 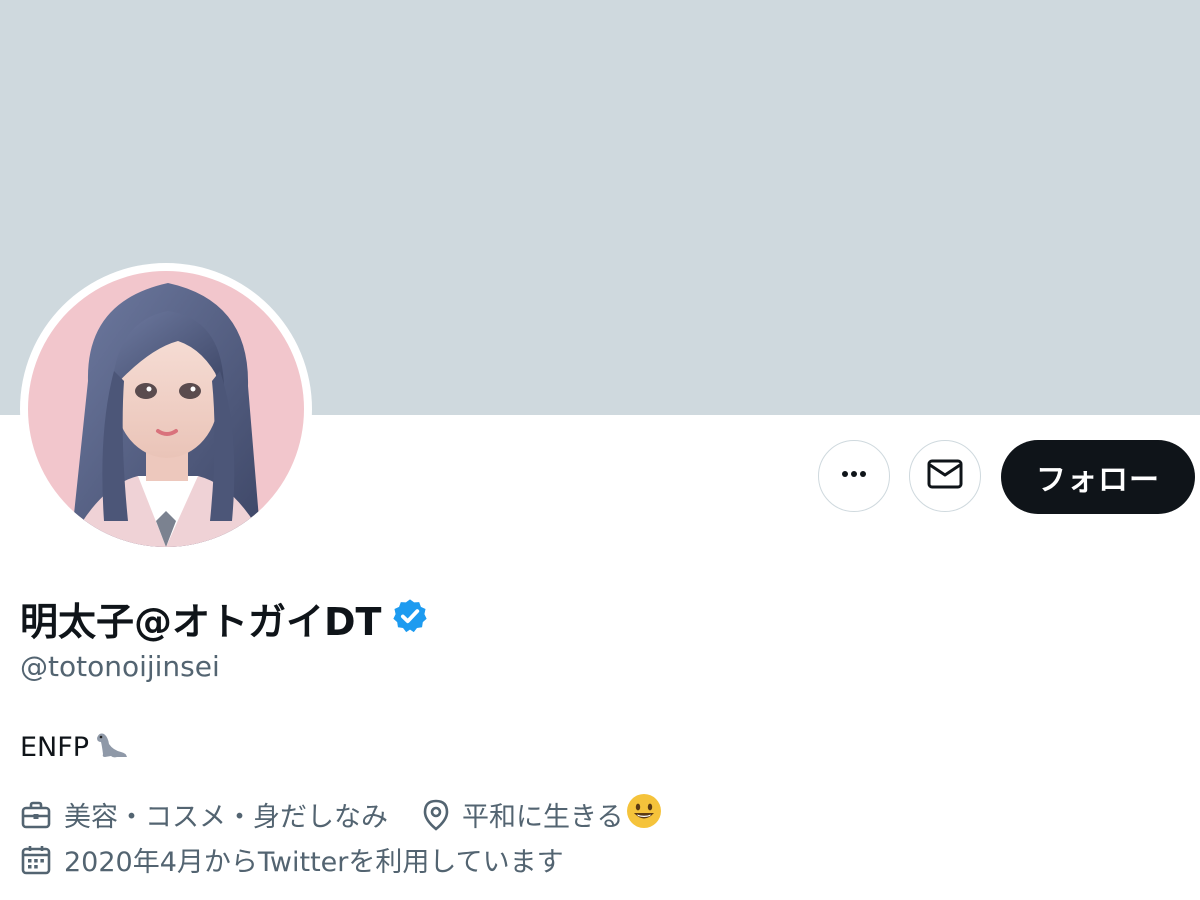 I want to click on envelope-icon, so click(x=945, y=476).